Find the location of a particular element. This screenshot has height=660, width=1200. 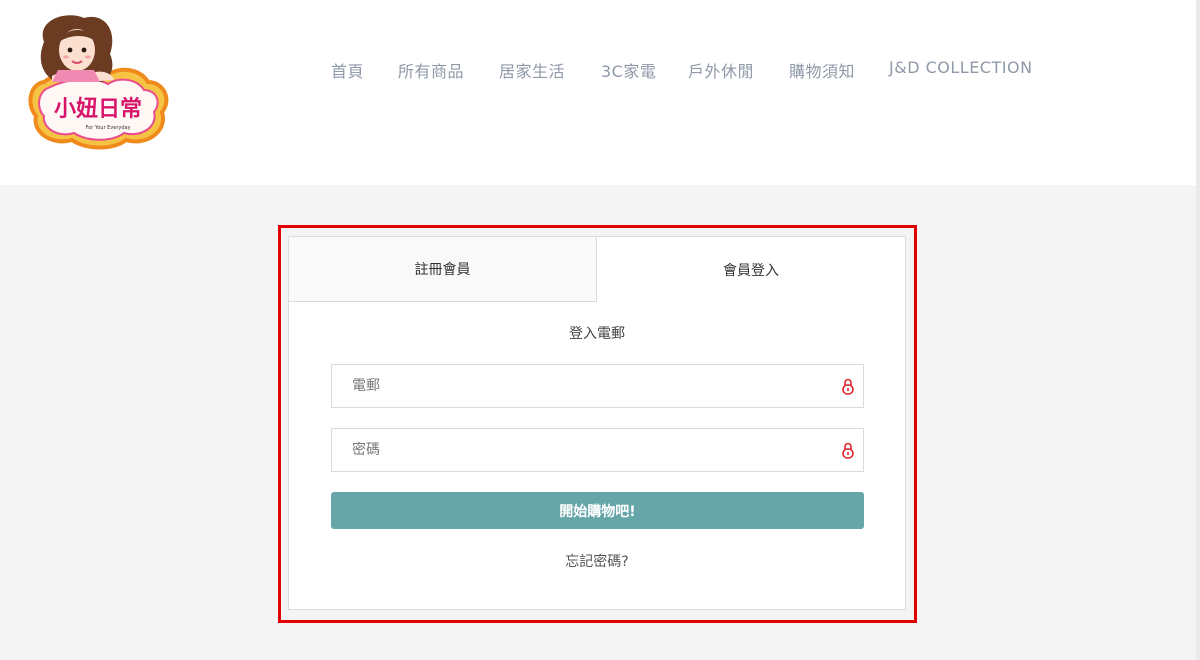

password-field-wrapper is located at coordinates (597, 450).